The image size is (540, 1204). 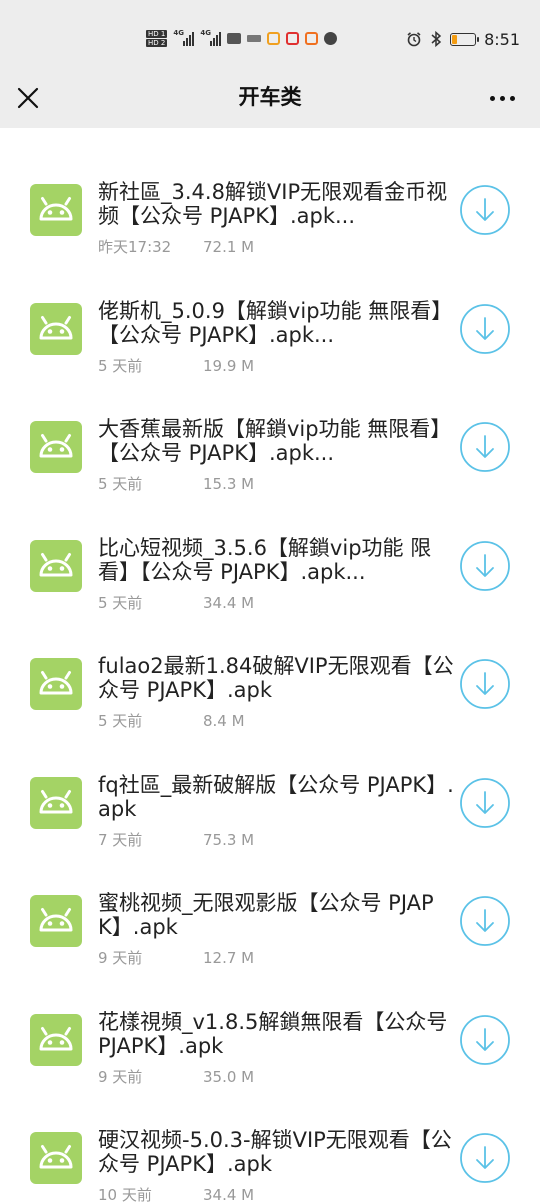 What do you see at coordinates (279, 915) in the screenshot?
I see `file-name: 蜜桃视频_无限观影版【公众号 PJAPK】.apk` at bounding box center [279, 915].